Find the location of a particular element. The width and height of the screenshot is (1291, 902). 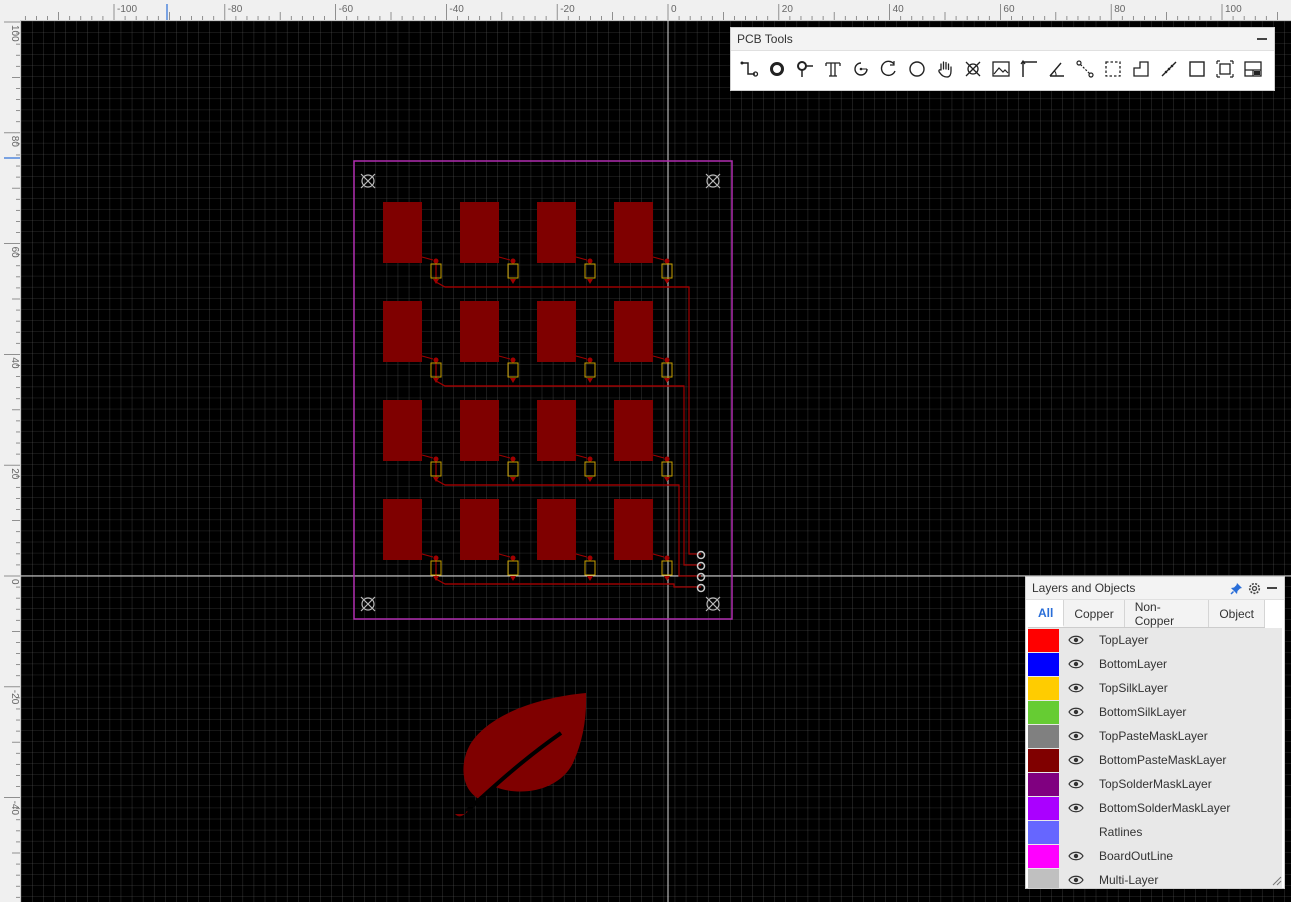

ruler-label: -60 is located at coordinates (346, 9).